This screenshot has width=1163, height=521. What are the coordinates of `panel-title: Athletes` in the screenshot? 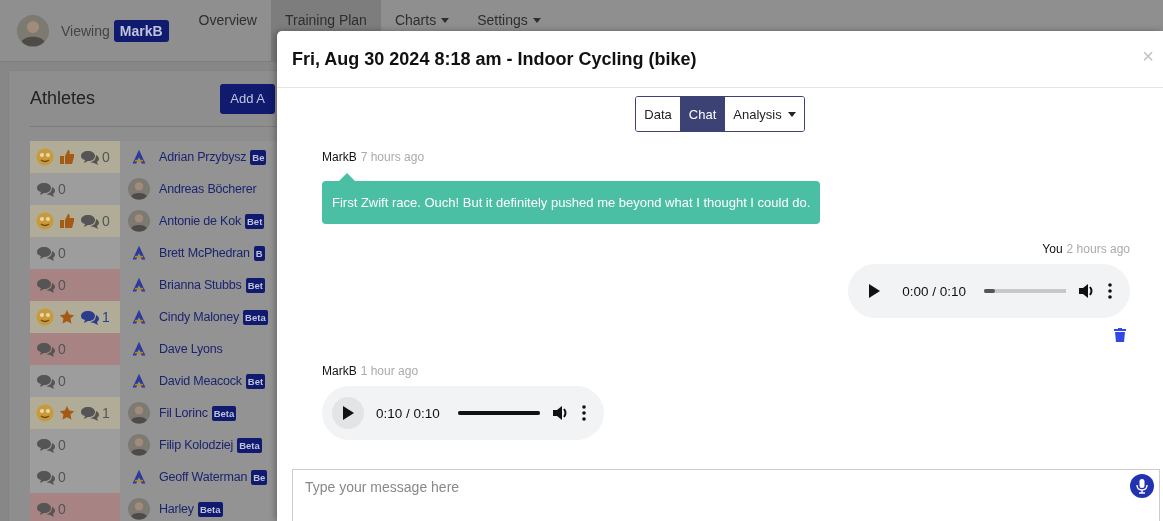 It's located at (63, 98).